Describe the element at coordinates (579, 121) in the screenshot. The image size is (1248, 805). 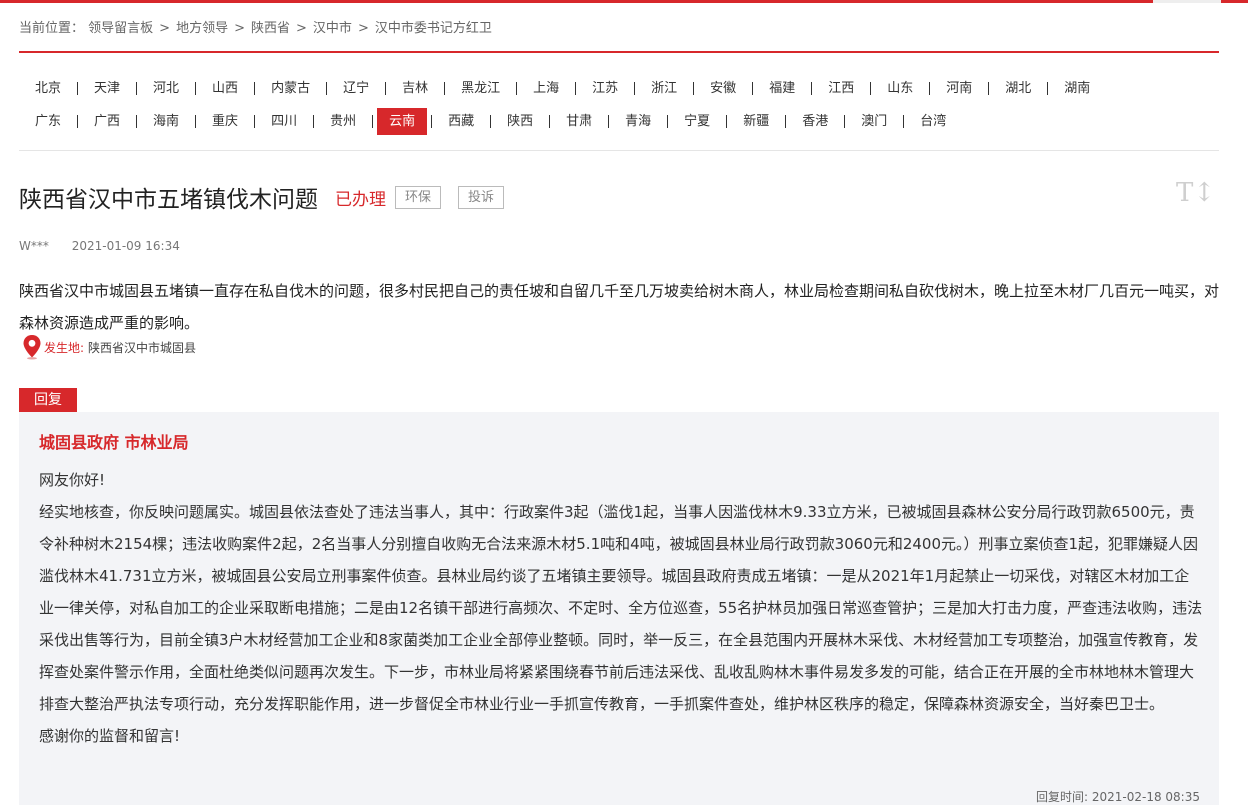
I see `region-link: 甘肃` at that location.